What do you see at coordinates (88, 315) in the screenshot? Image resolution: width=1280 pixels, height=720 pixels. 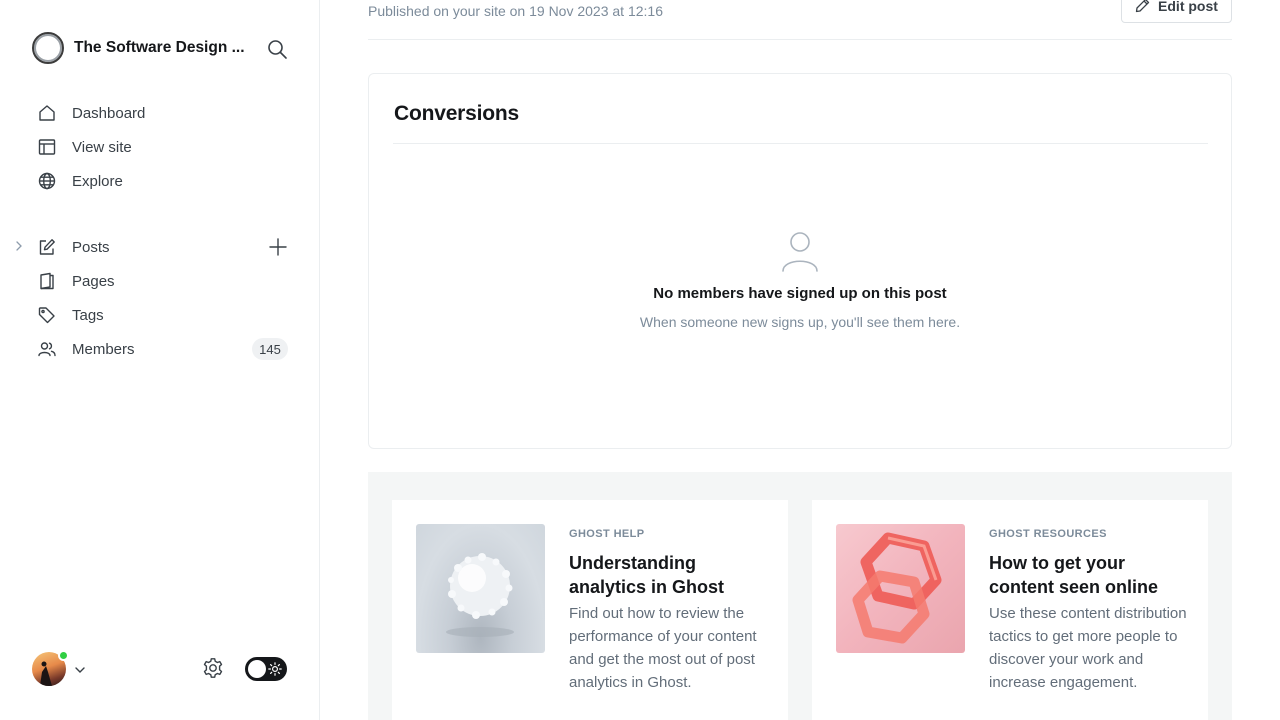 I see `sidebar-item-label: Tags` at bounding box center [88, 315].